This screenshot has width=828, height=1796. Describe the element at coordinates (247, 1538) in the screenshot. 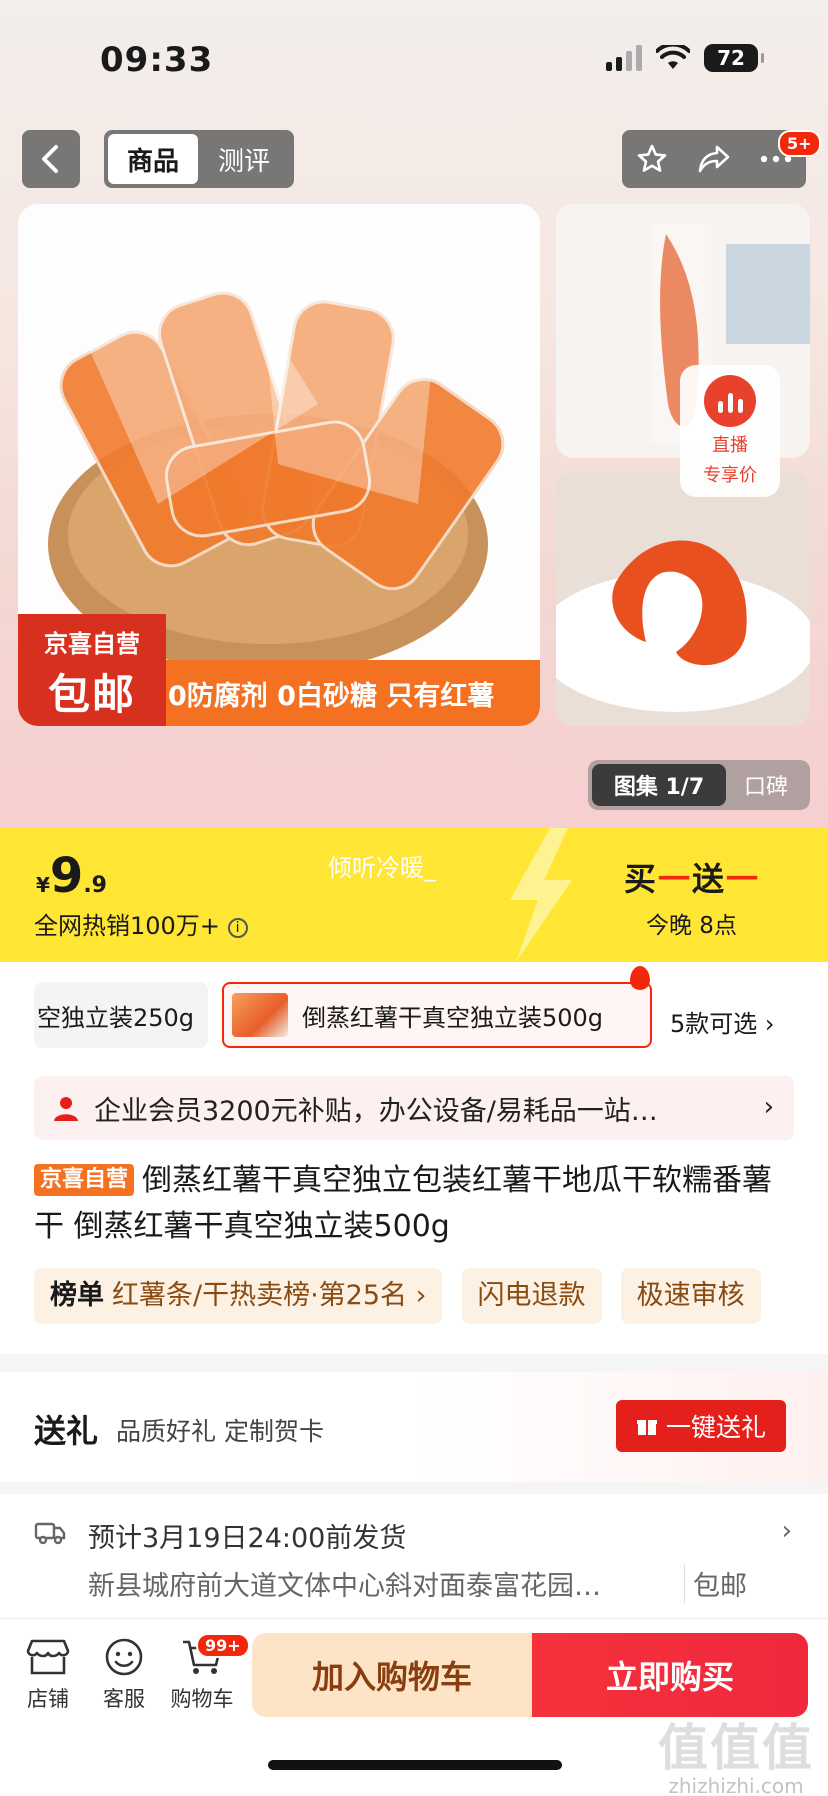

I see `shipping-estimate: 预计3月19日24:00前发货` at that location.